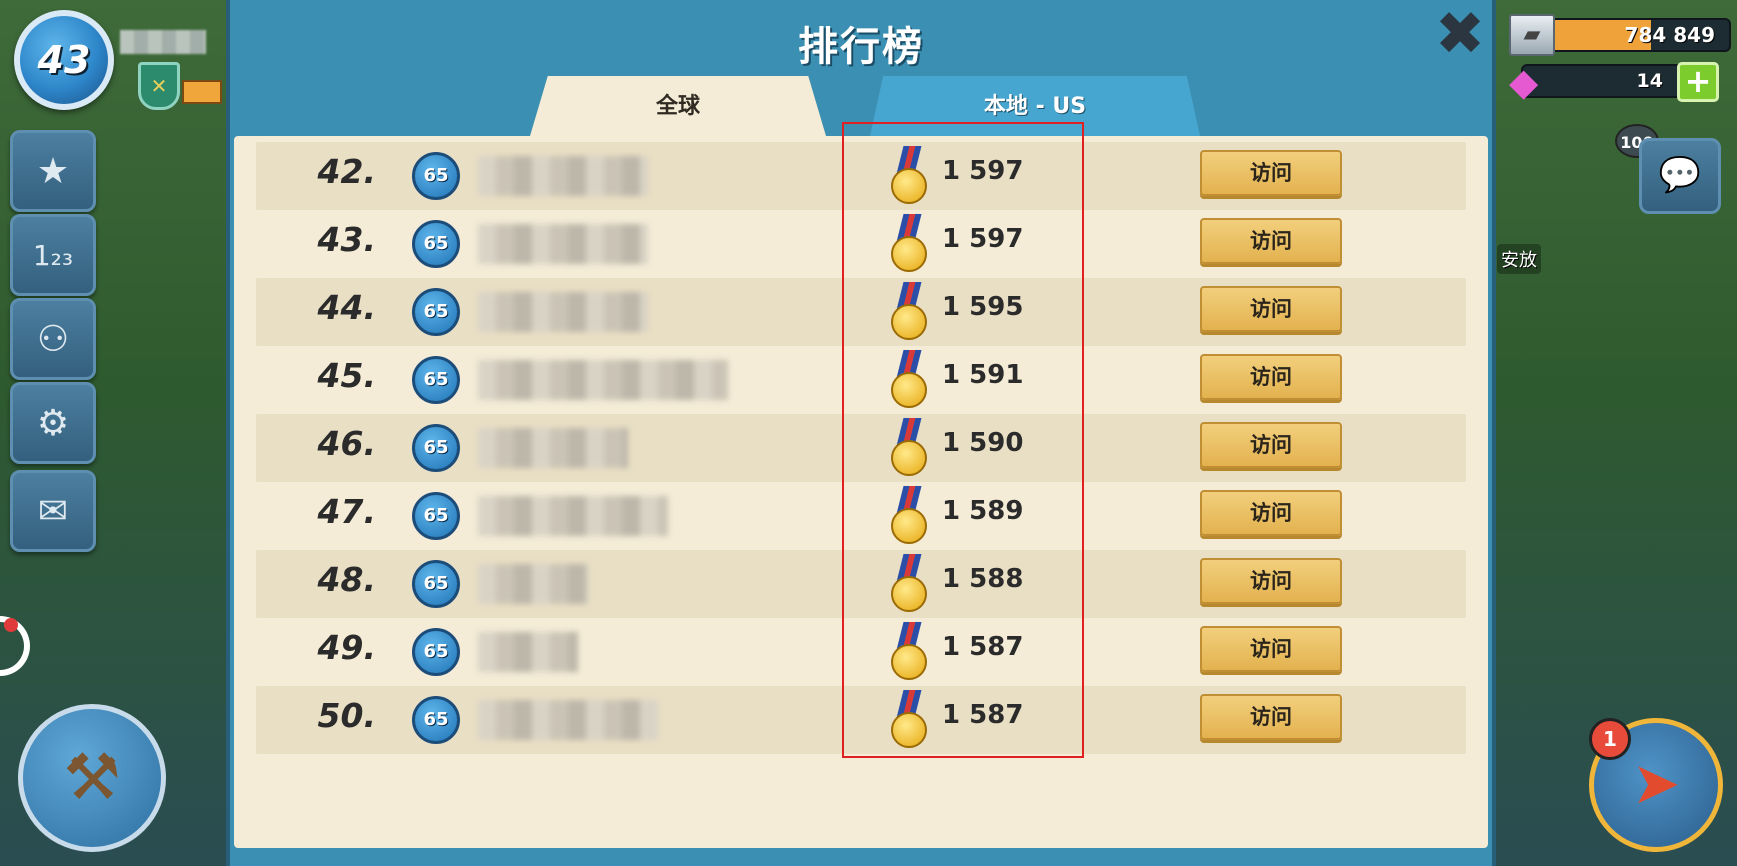  I want to click on highlight-box, so click(963, 440).